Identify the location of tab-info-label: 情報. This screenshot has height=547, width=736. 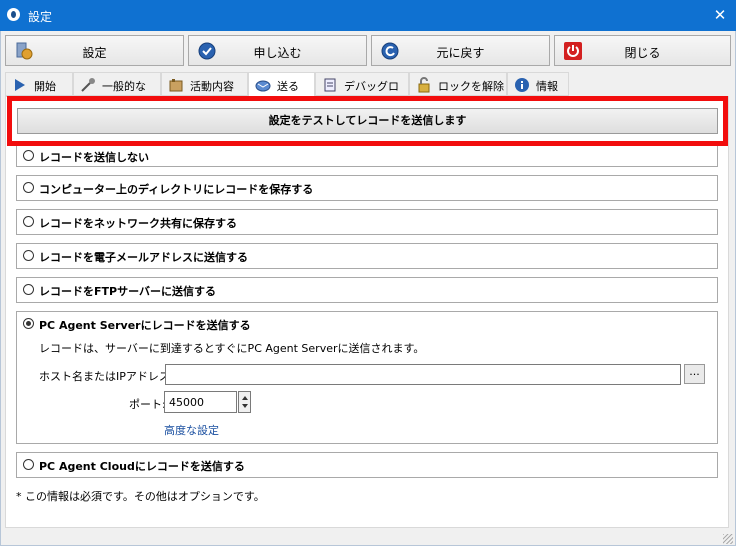
(547, 86).